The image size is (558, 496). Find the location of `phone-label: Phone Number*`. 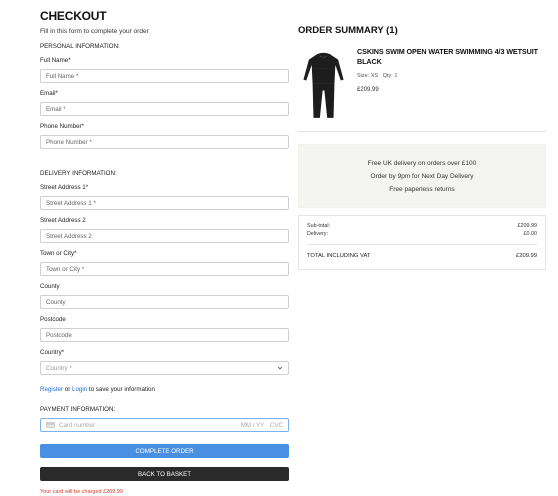

phone-label: Phone Number* is located at coordinates (62, 126).